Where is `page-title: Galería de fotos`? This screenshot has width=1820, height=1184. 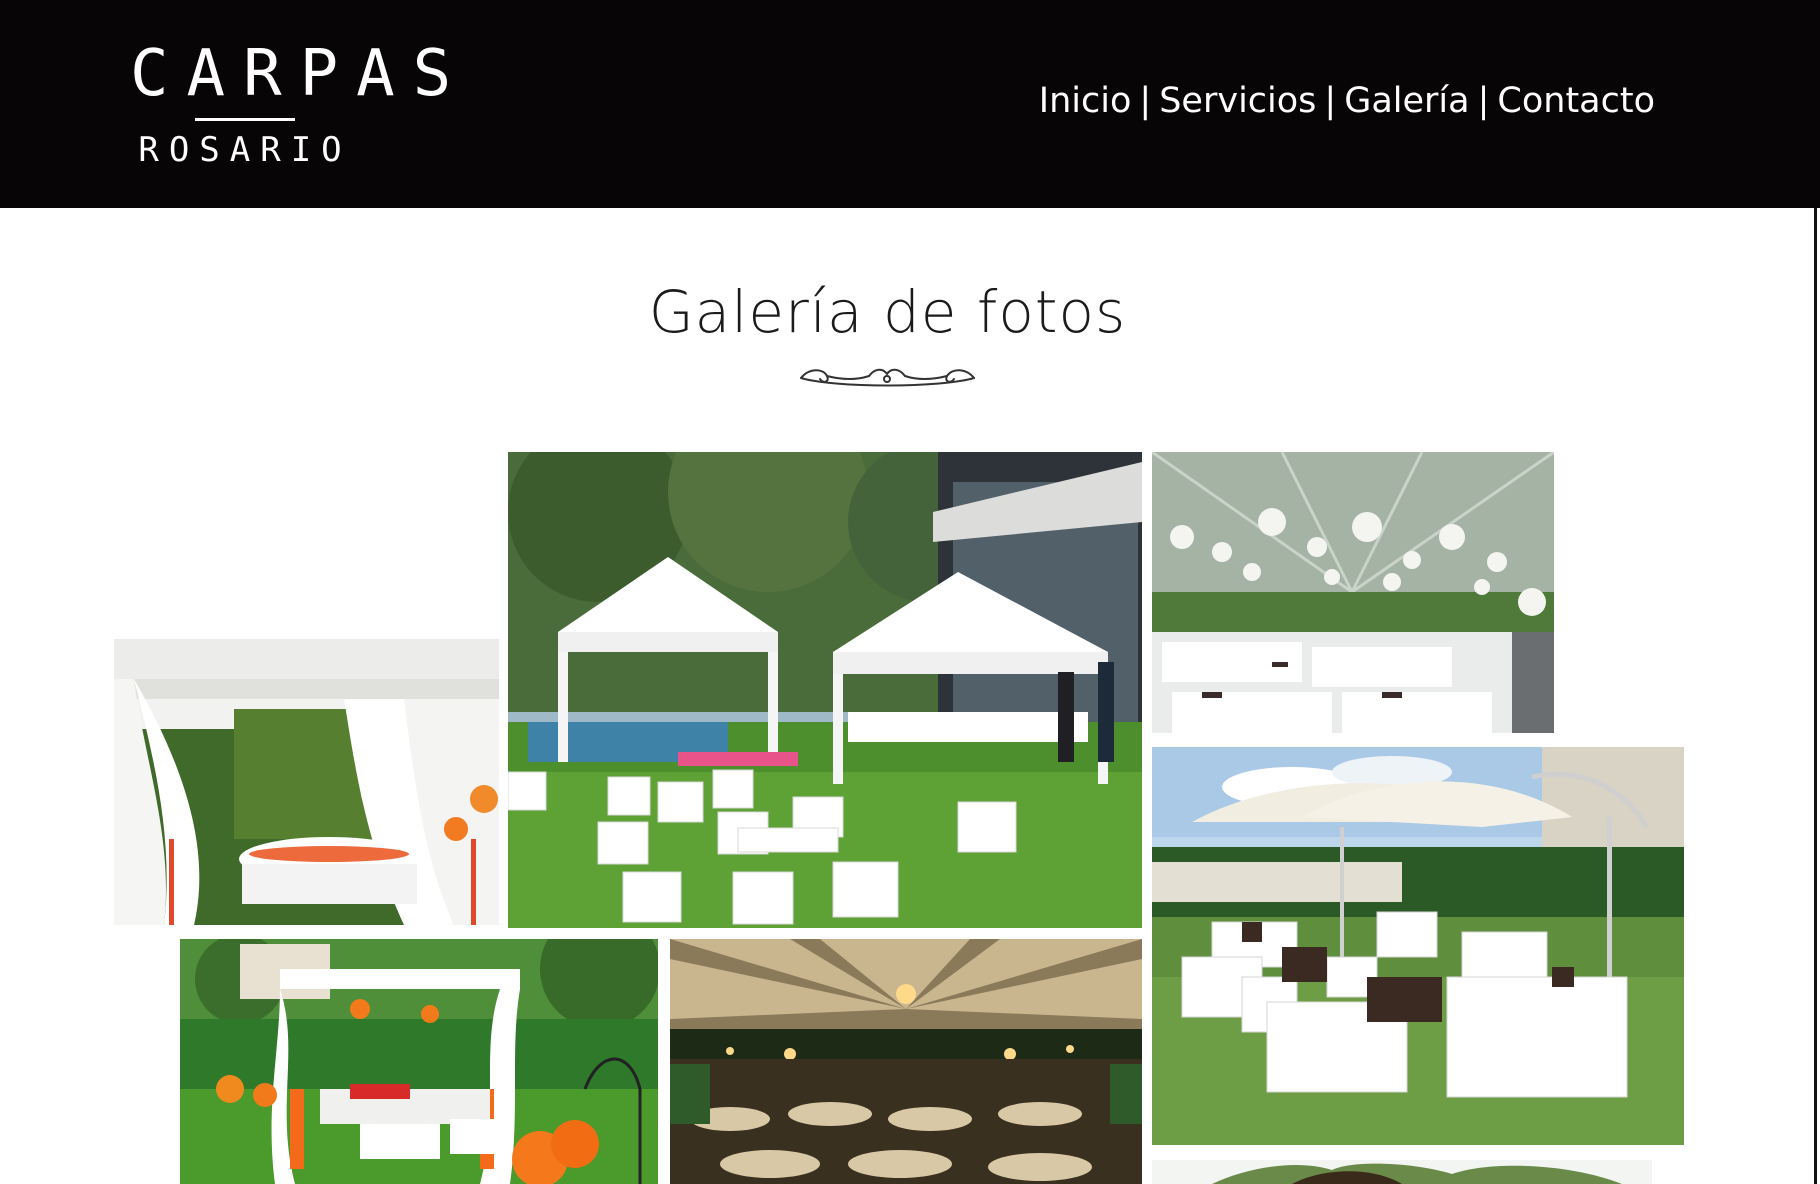
page-title: Galería de fotos is located at coordinates (887, 312).